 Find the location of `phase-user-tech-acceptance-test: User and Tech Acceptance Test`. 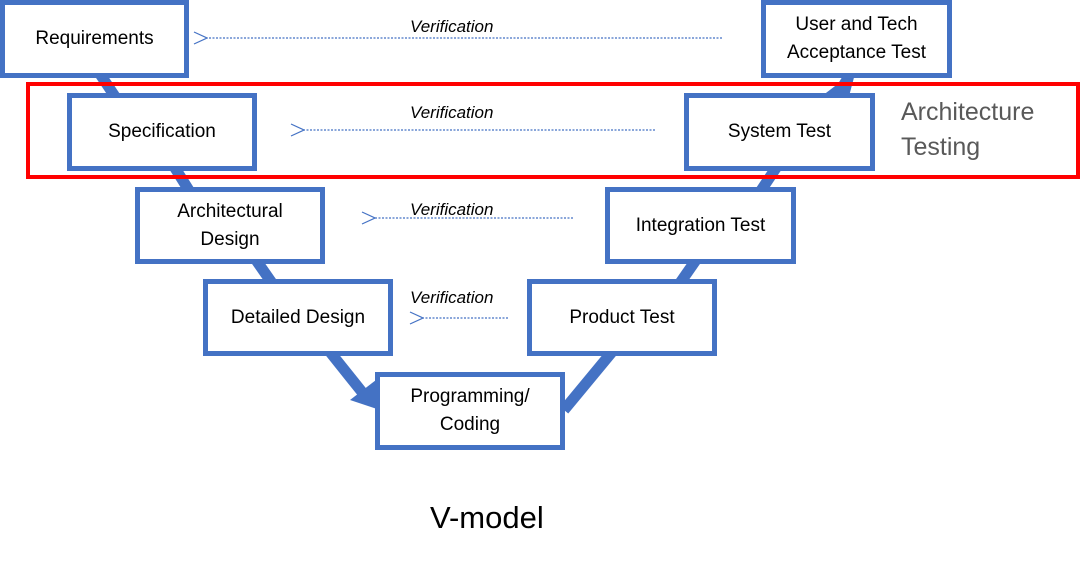

phase-user-tech-acceptance-test: User and Tech Acceptance Test is located at coordinates (856, 39).